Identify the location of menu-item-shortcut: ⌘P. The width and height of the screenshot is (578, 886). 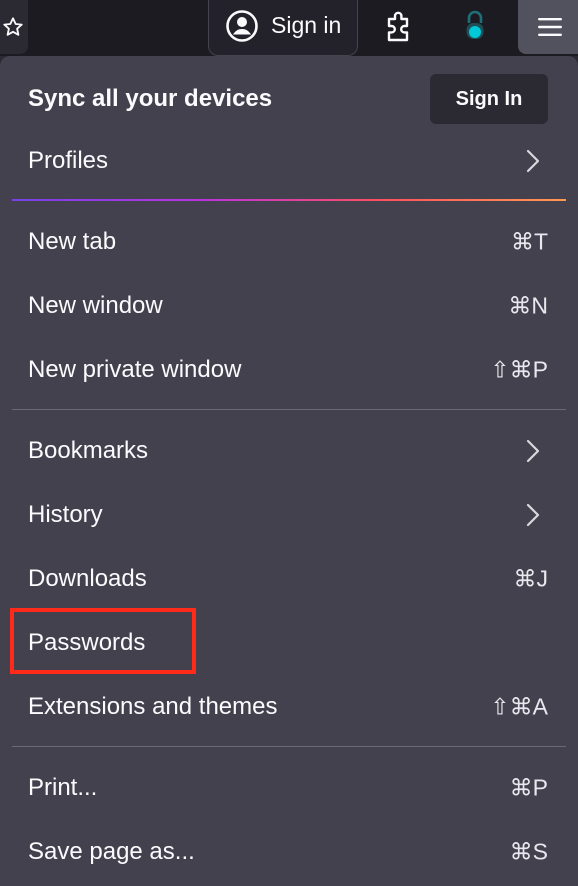
(528, 787).